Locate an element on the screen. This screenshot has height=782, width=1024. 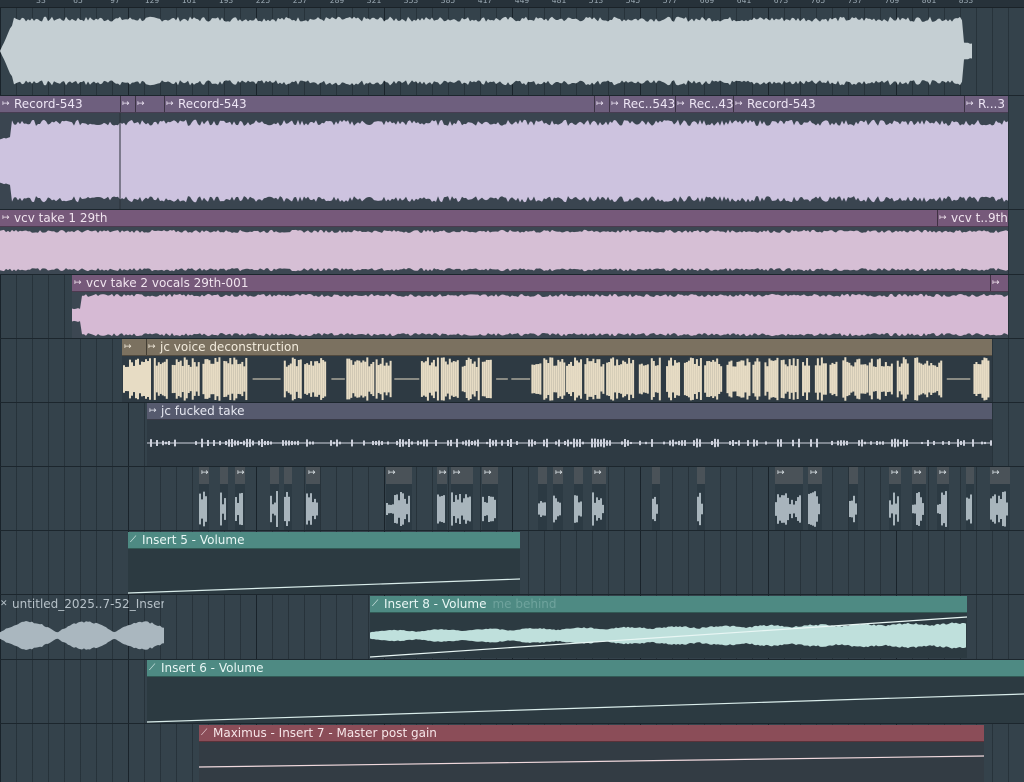
automation-clip-insert-5: ⟋ Insert 5 - Volume is located at coordinates (324, 563).